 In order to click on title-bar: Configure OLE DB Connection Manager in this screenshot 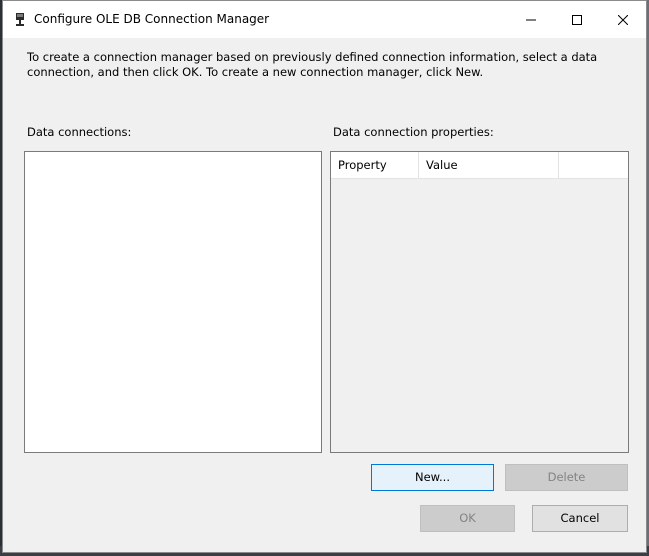, I will do `click(324, 19)`.